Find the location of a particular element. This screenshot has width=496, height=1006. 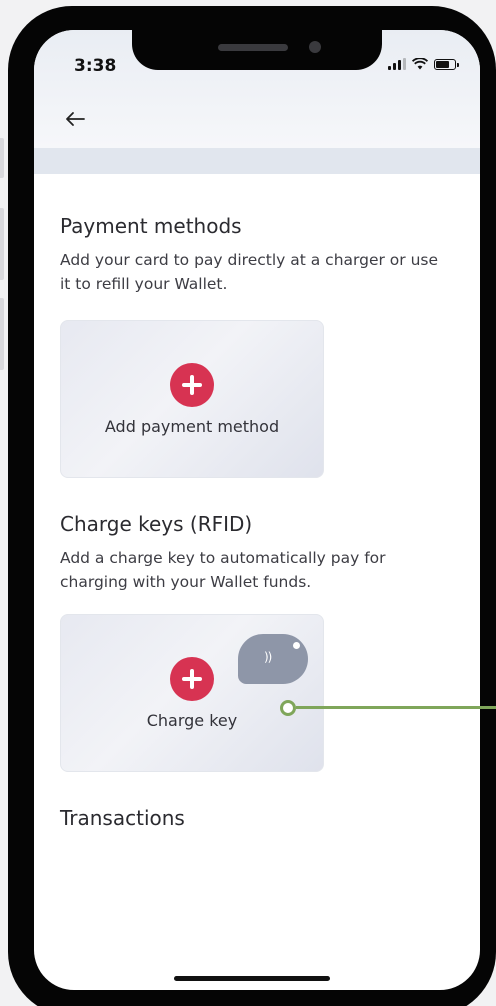

rfid-tag-hole is located at coordinates (296, 645).